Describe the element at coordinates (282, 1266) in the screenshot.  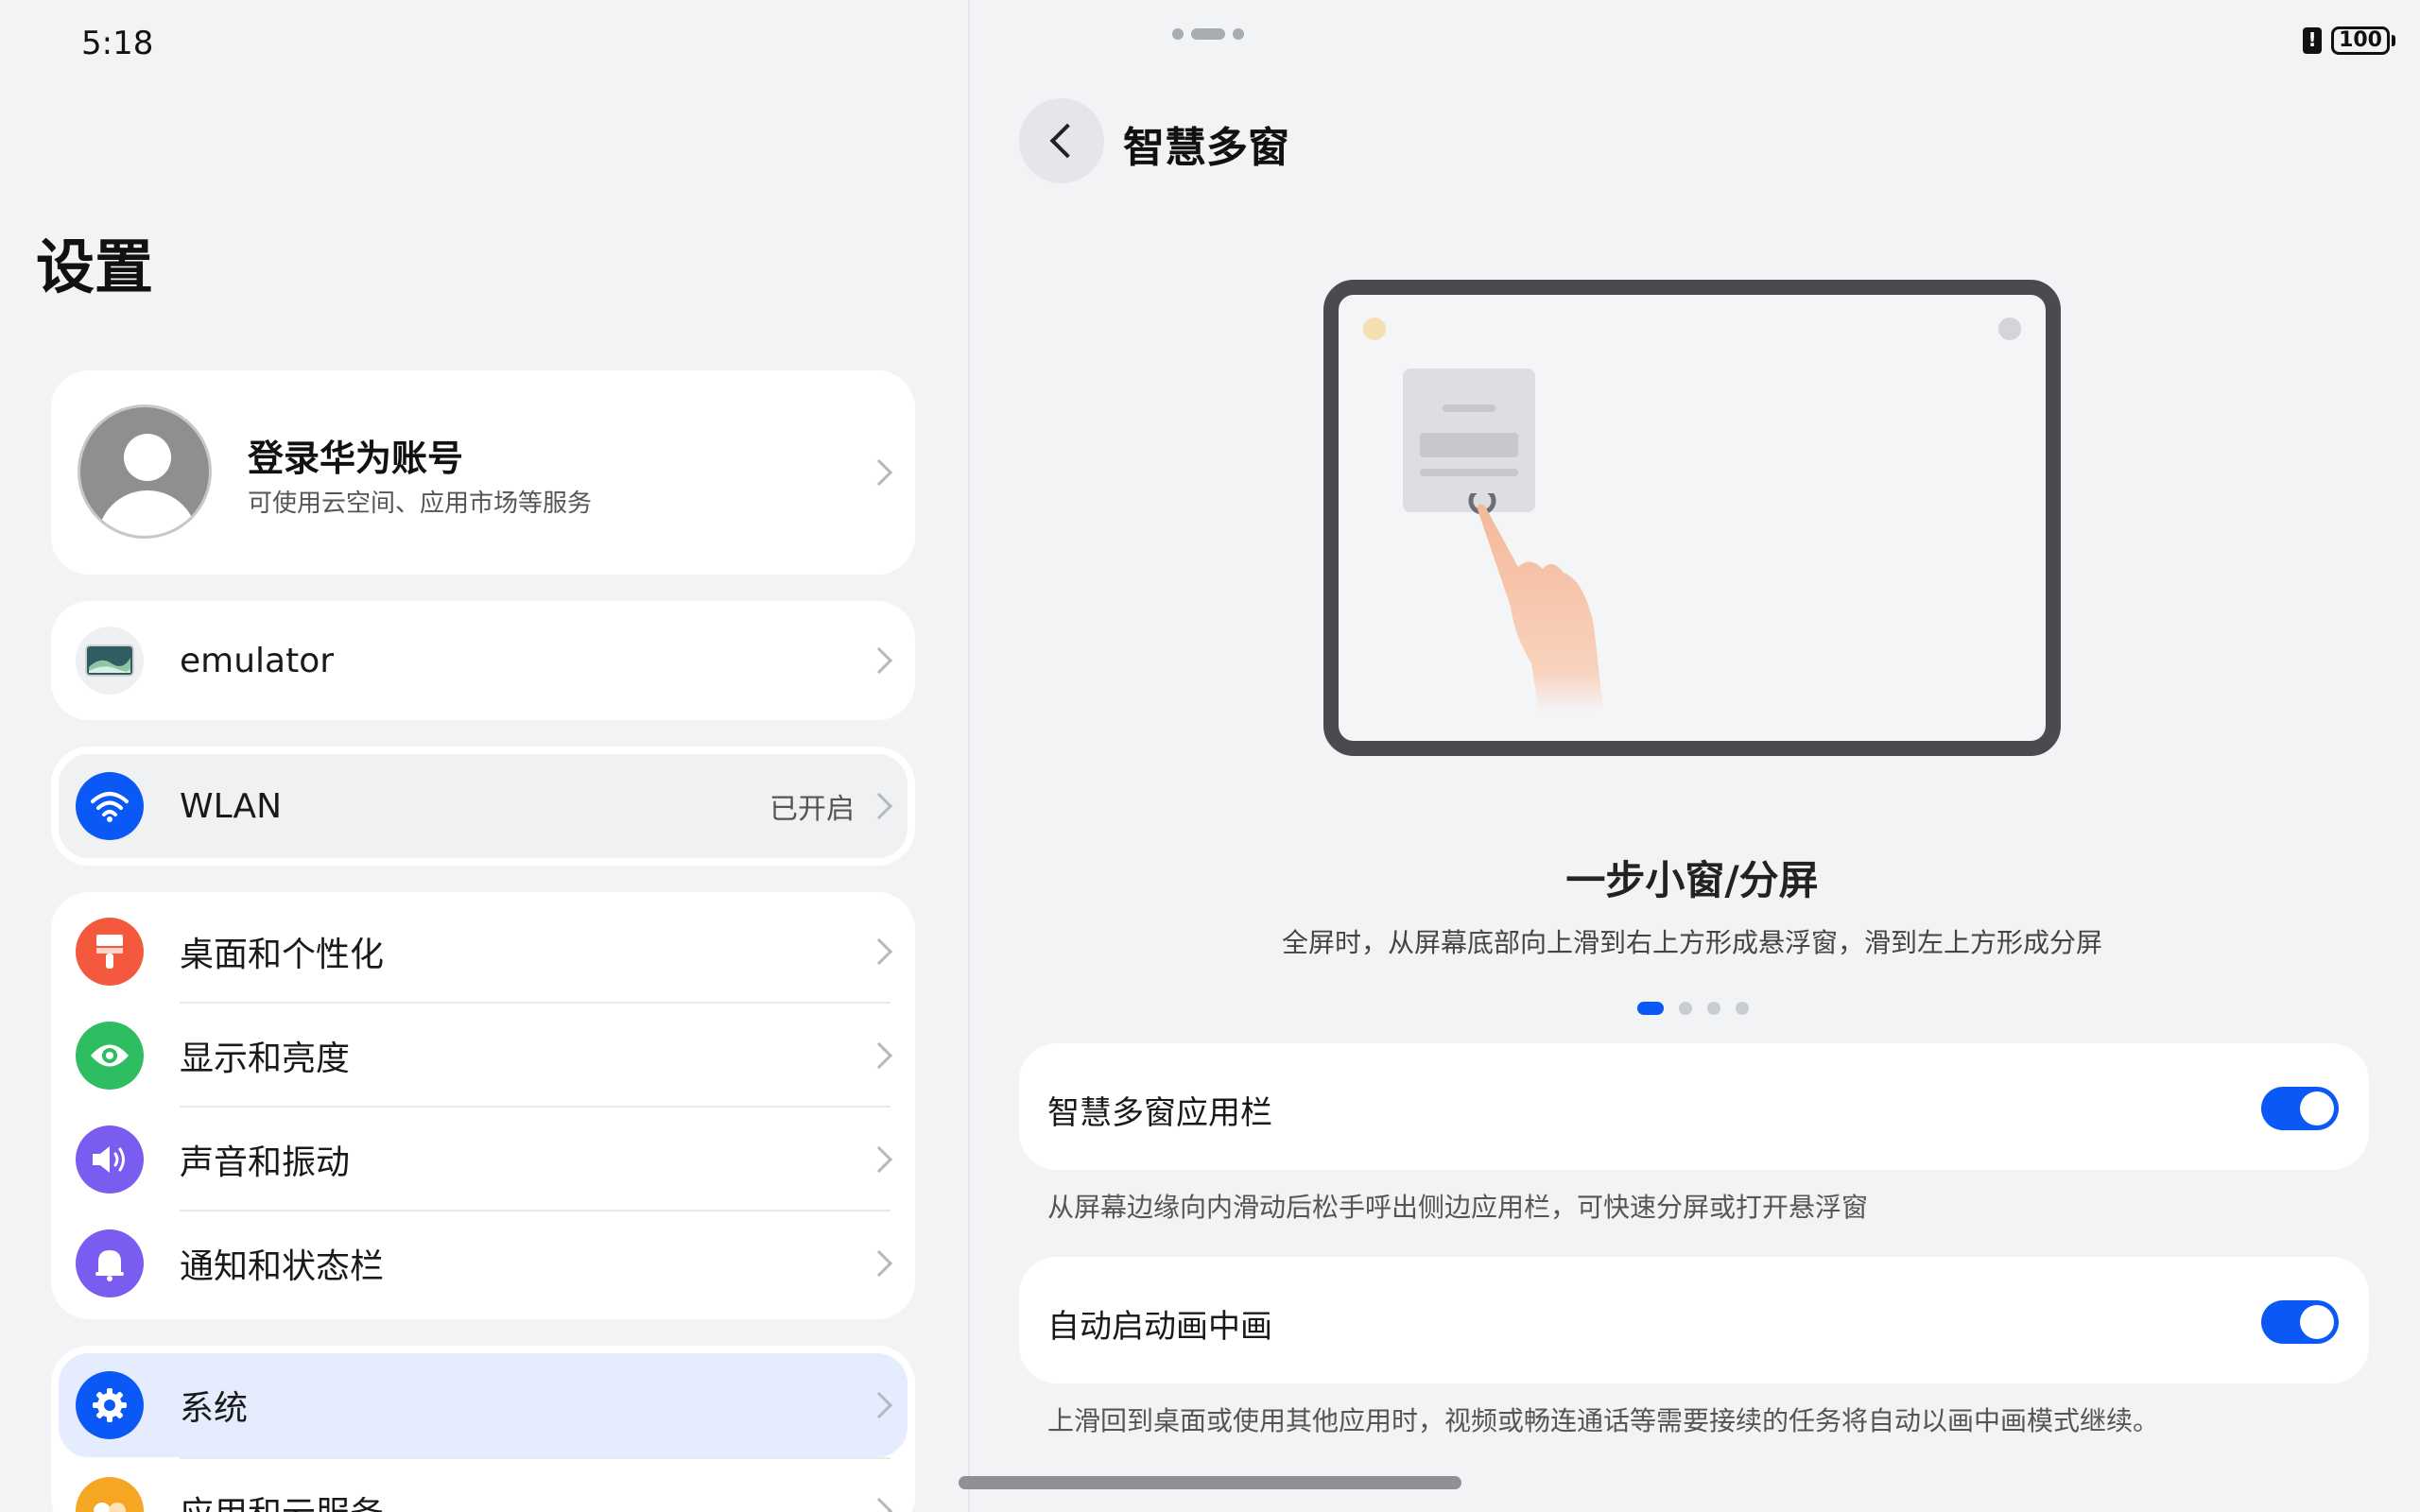
I see `settings-item-label: 通知和状态栏` at that location.